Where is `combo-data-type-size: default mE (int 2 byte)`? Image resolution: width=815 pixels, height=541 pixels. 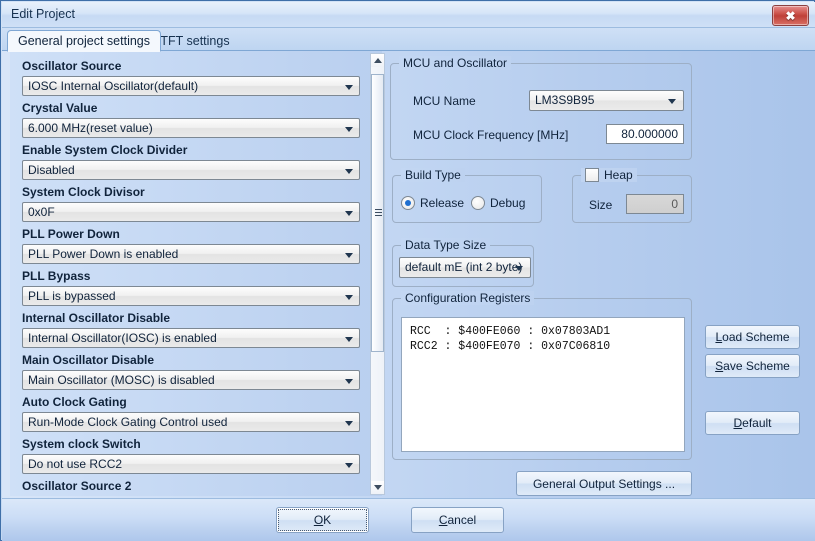
combo-data-type-size: default mE (int 2 byte) is located at coordinates (465, 267).